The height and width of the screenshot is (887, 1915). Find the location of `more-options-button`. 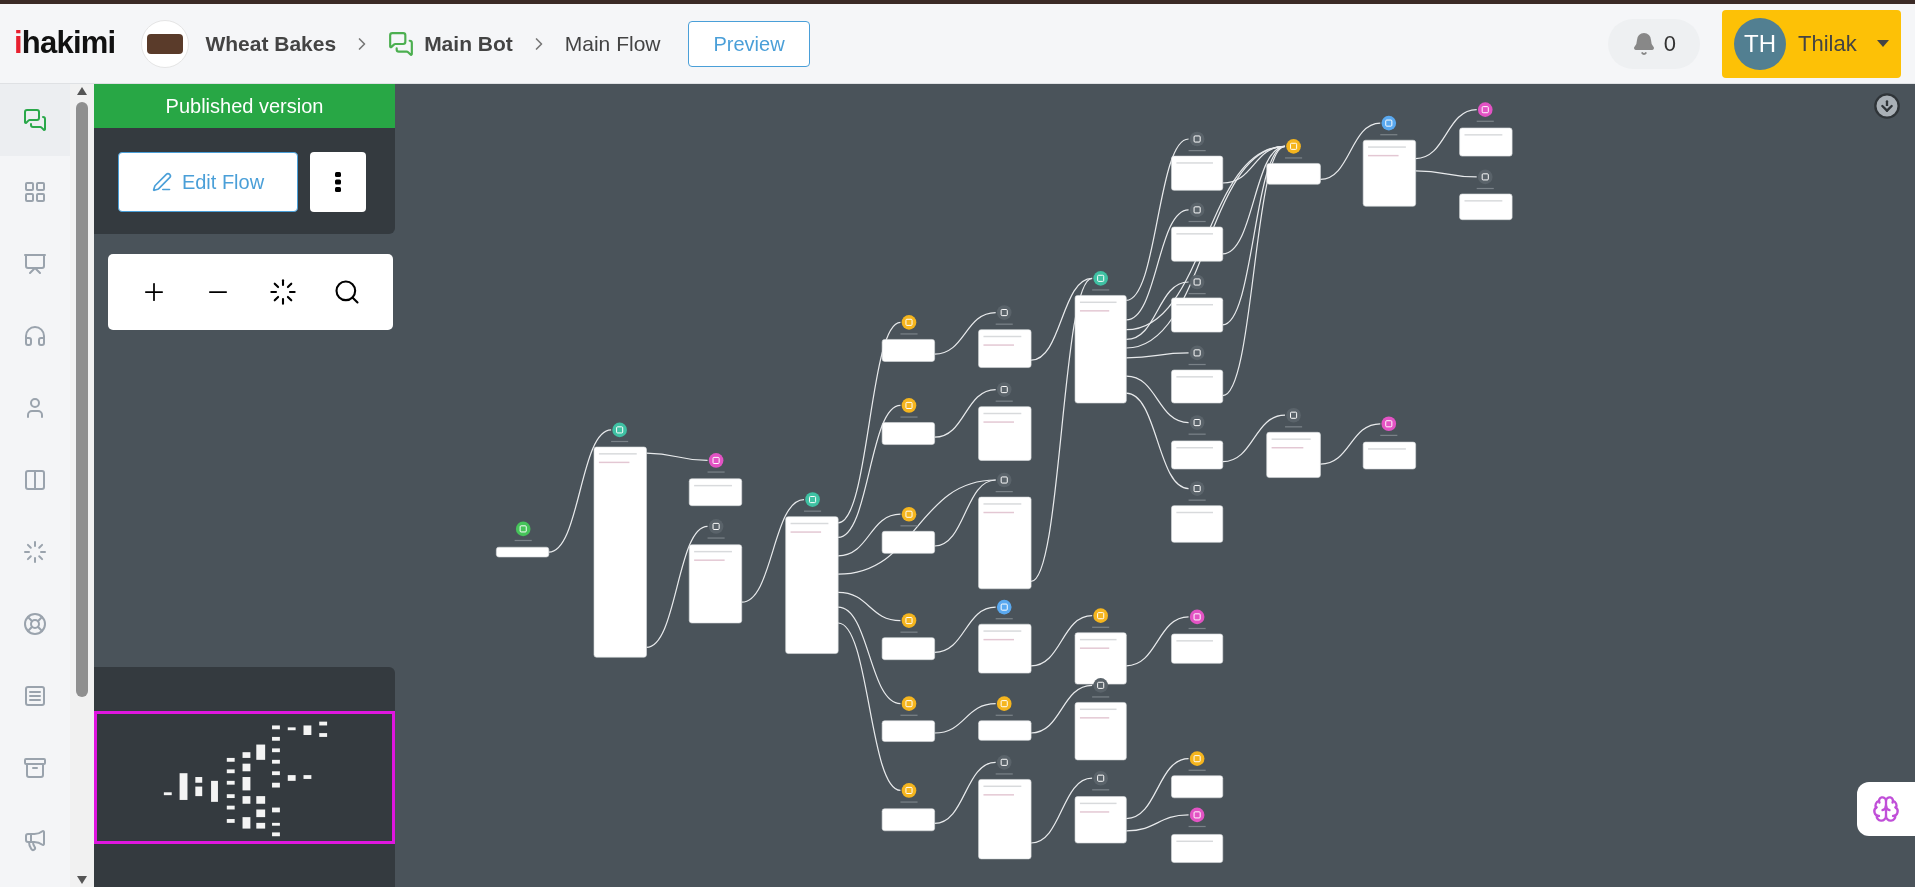

more-options-button is located at coordinates (338, 182).